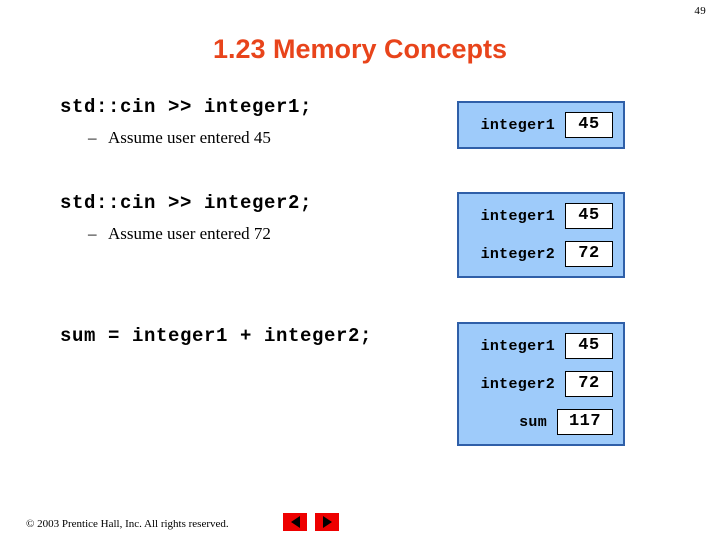  I want to click on memory-variable-label: sum, so click(533, 422).